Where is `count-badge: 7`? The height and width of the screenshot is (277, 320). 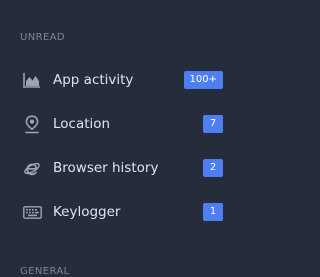 count-badge: 7 is located at coordinates (213, 124).